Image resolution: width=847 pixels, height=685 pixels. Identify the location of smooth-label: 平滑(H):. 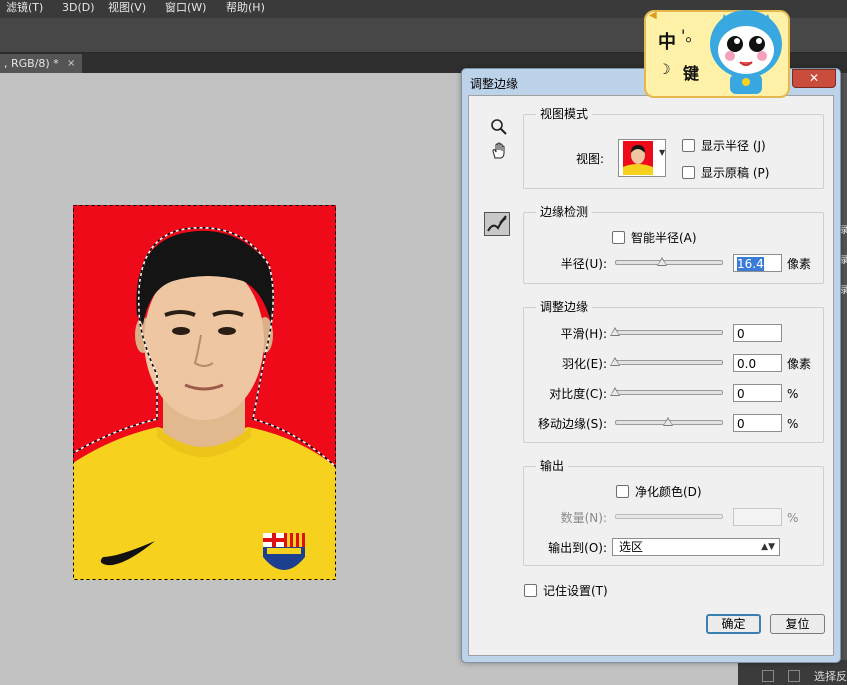
(583, 334).